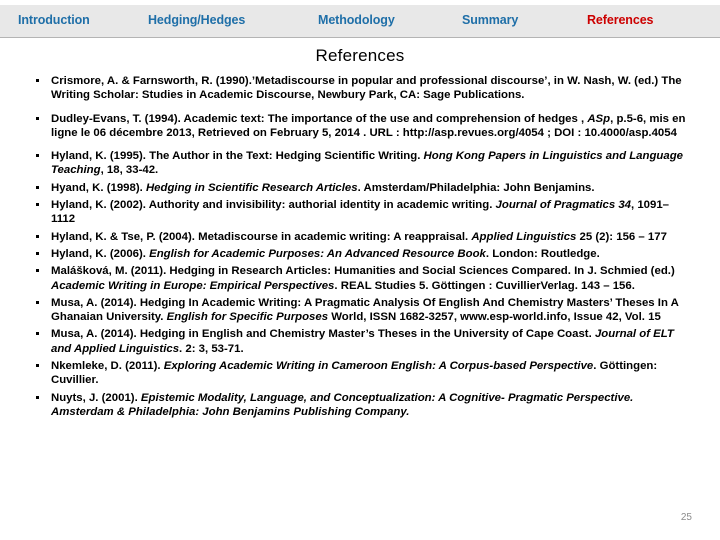 The width and height of the screenshot is (720, 540). I want to click on nav-item-introduction: Introduction, so click(54, 20).